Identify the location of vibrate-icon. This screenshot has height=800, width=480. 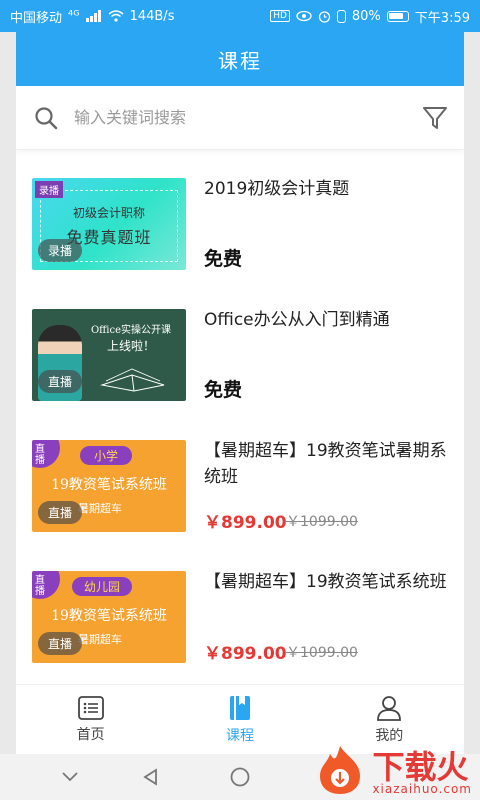
(341, 16).